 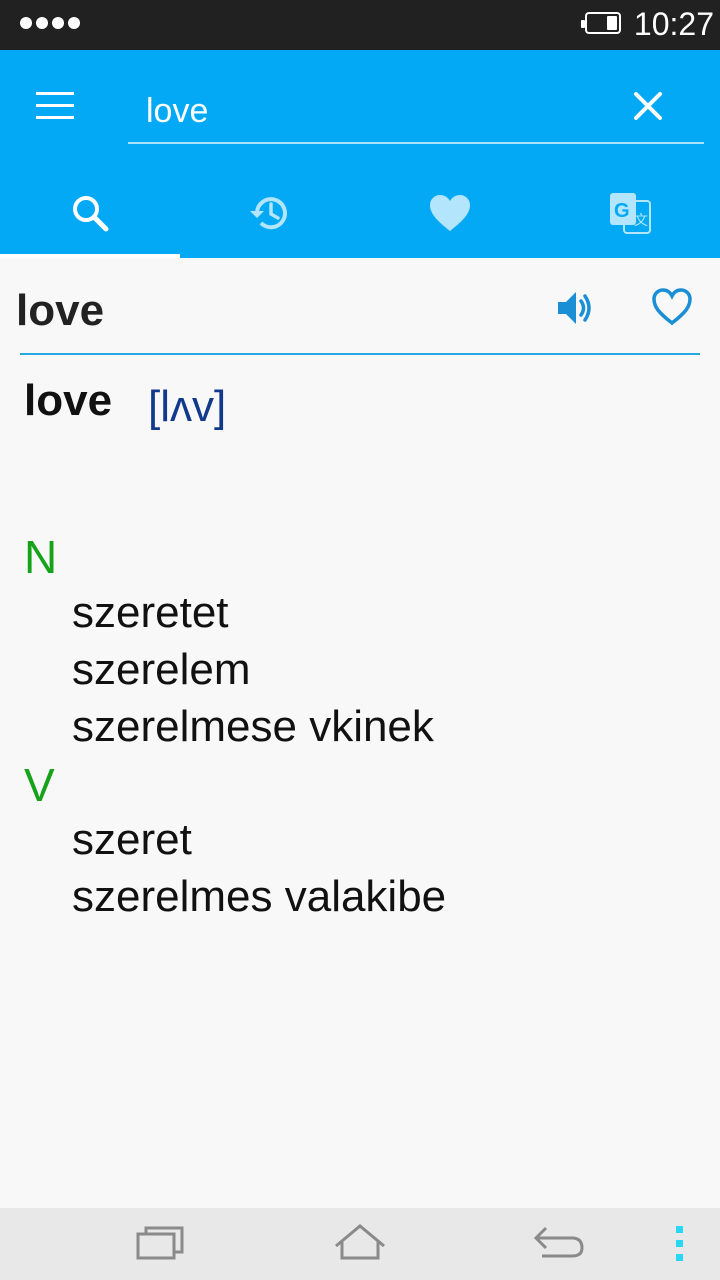 I want to click on sense-item: szeret, so click(x=132, y=839).